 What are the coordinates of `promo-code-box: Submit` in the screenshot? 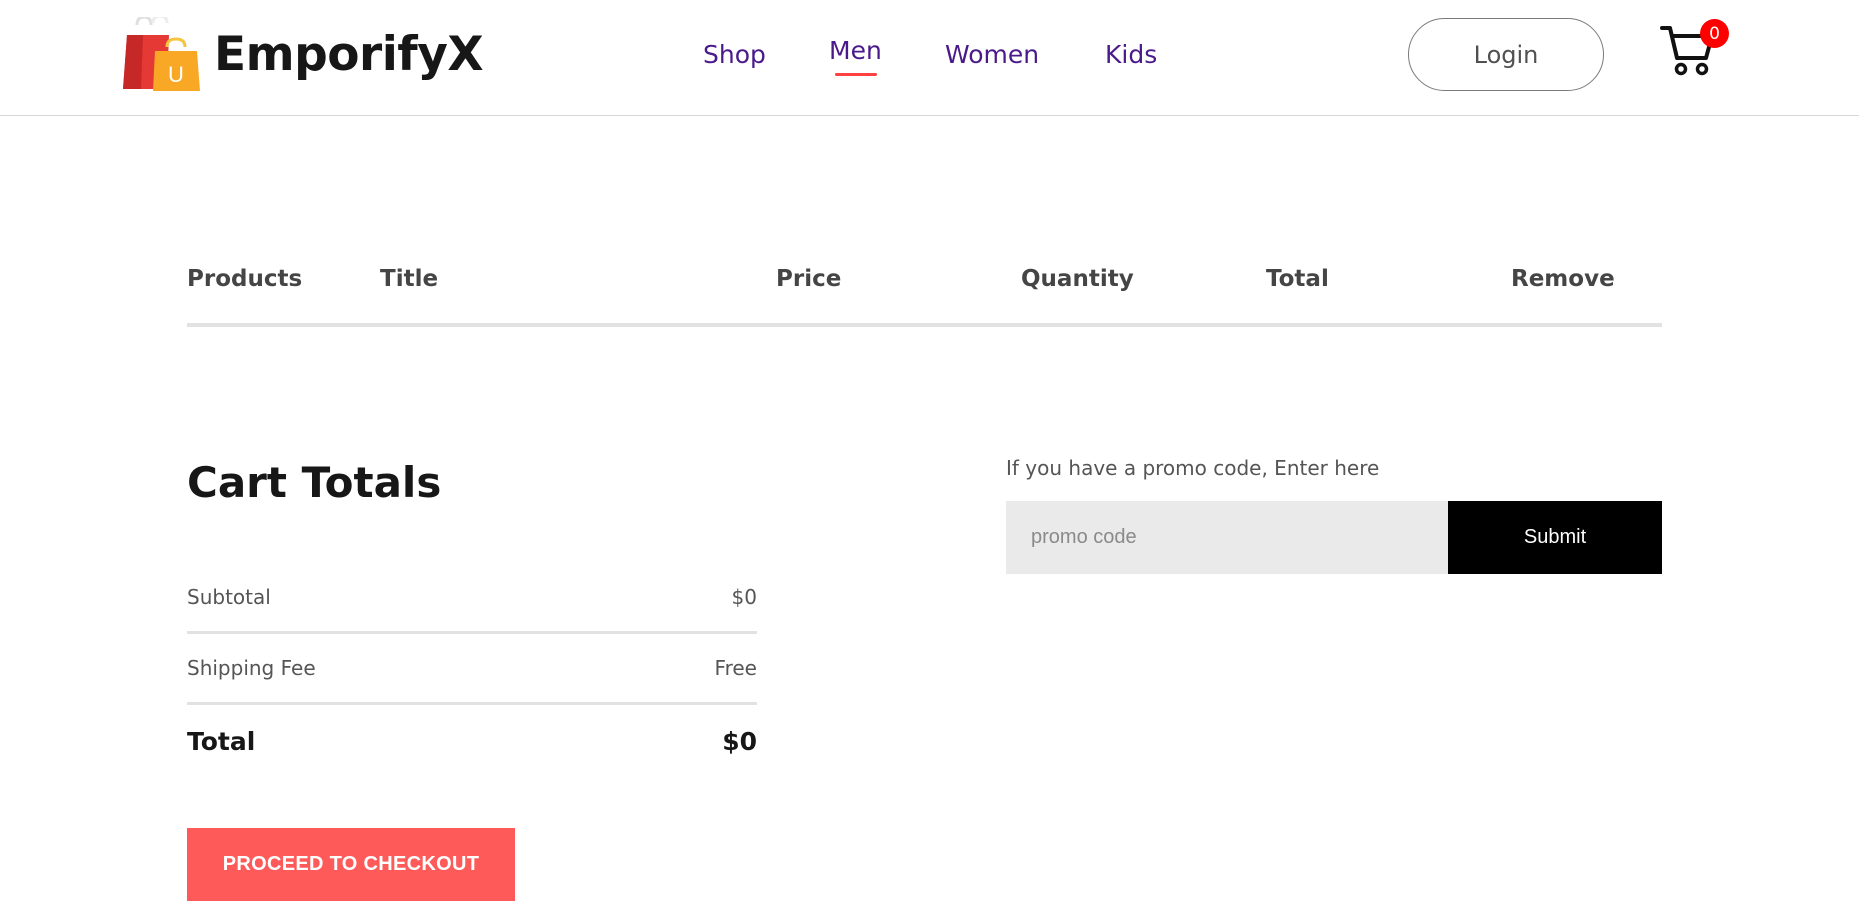 It's located at (1334, 537).